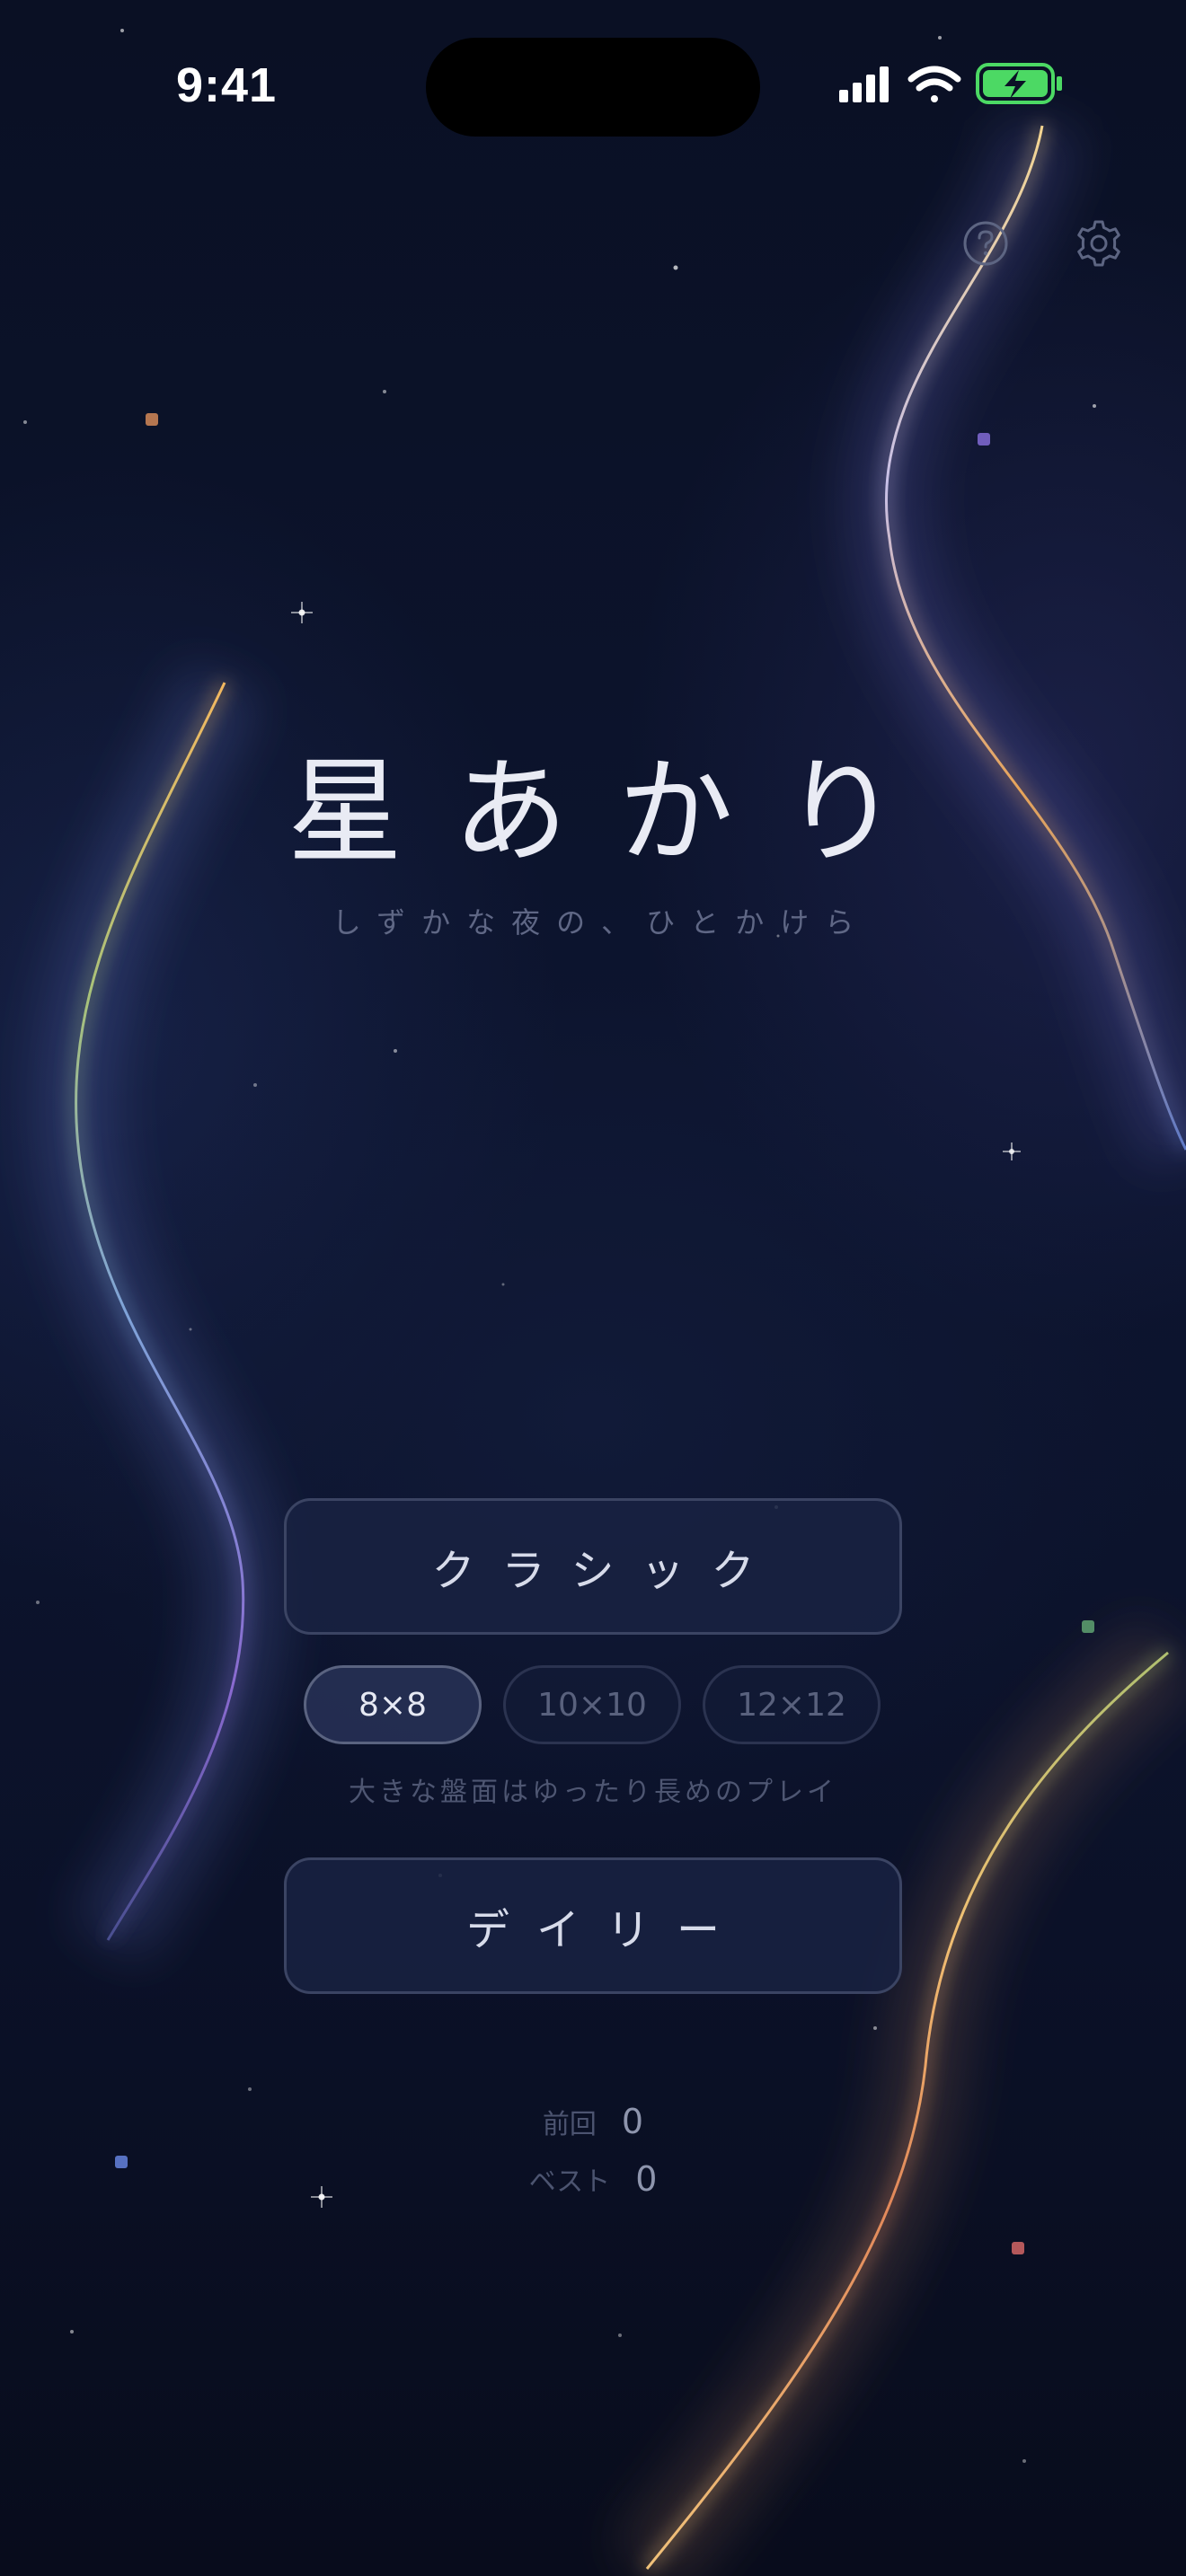 The height and width of the screenshot is (2576, 1186). Describe the element at coordinates (569, 2182) in the screenshot. I see `best-score-label: ベスト` at that location.